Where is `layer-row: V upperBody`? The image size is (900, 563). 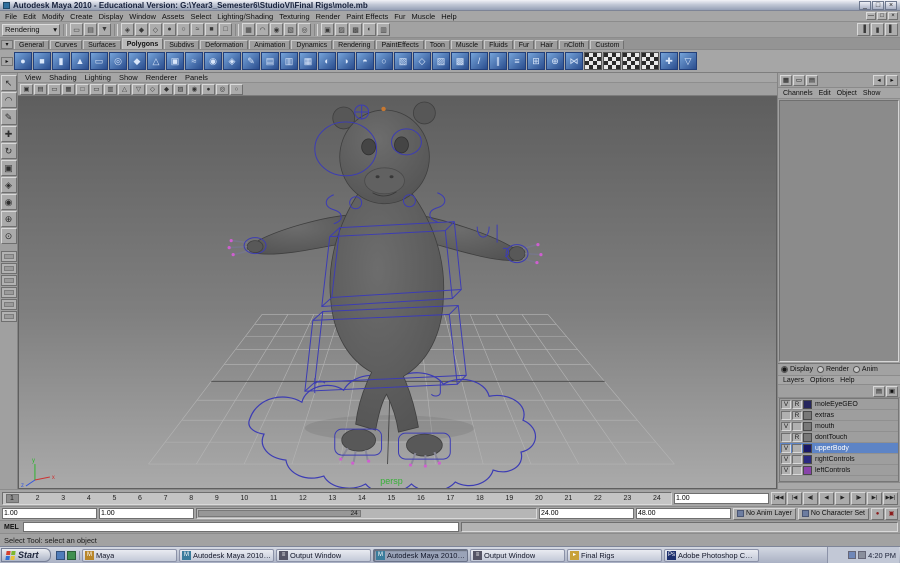 layer-row: V upperBody is located at coordinates (839, 448).